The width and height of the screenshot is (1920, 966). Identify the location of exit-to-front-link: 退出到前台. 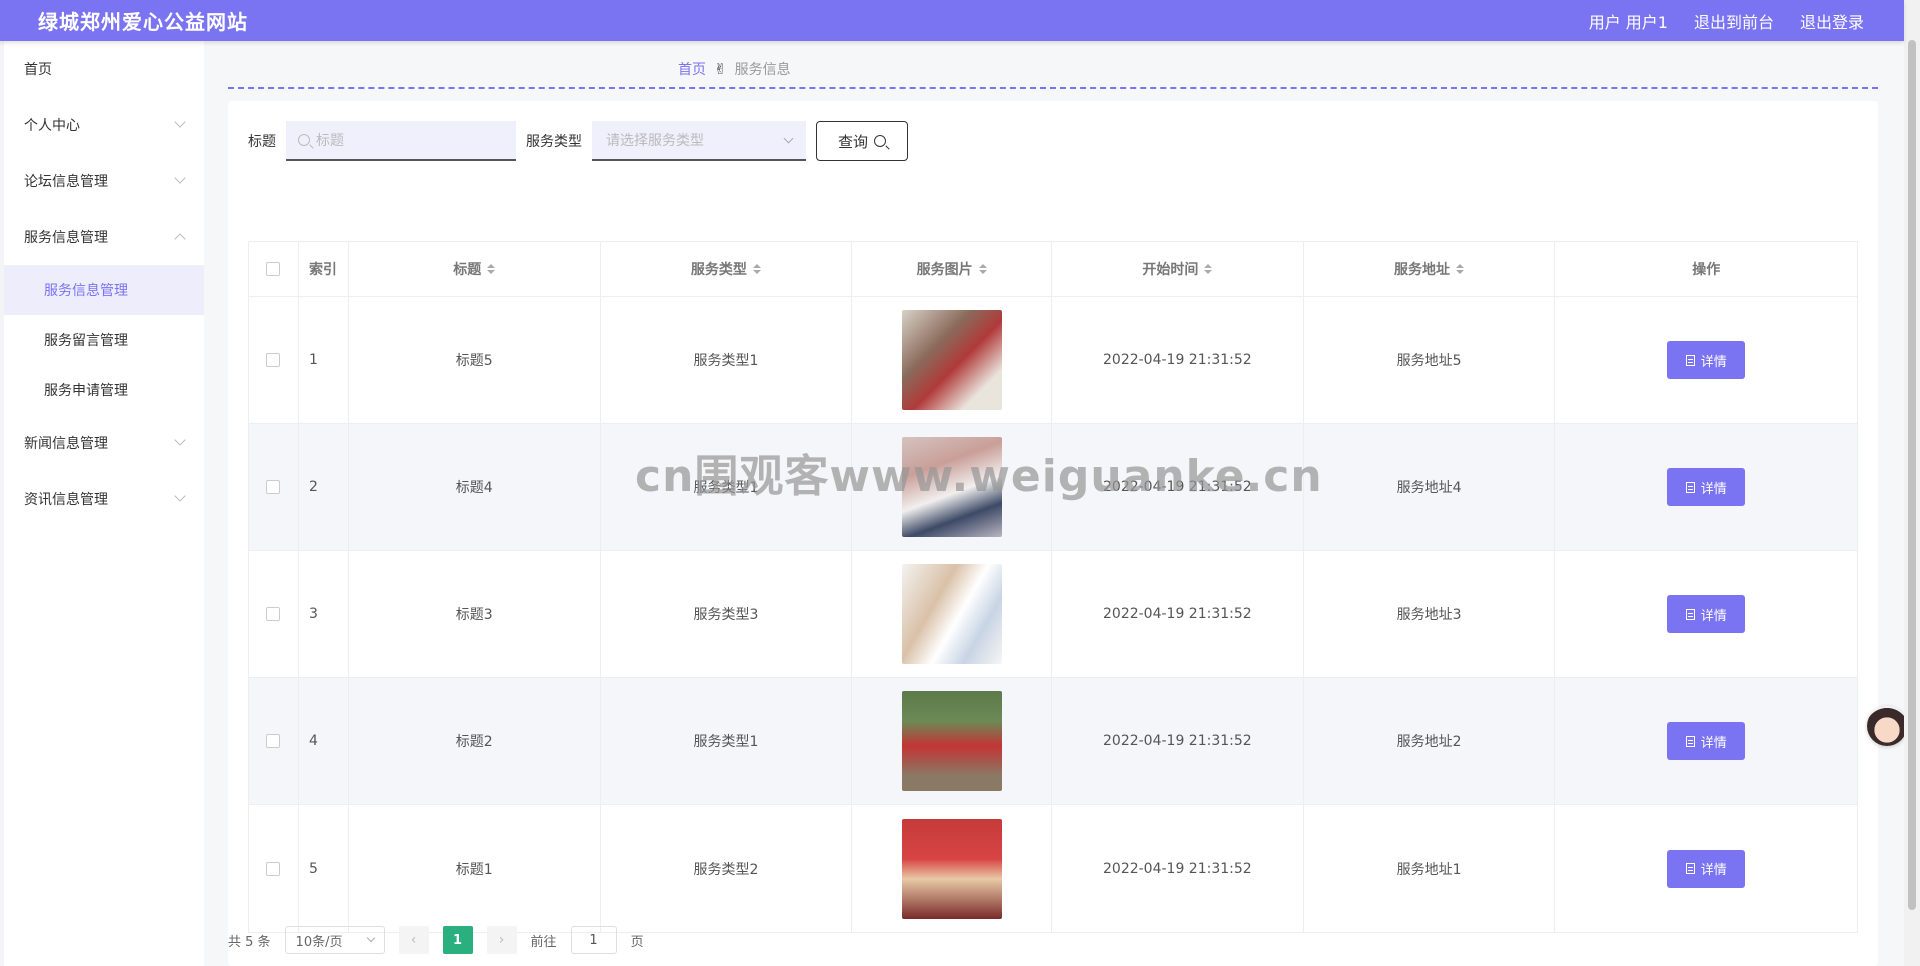
(1734, 21).